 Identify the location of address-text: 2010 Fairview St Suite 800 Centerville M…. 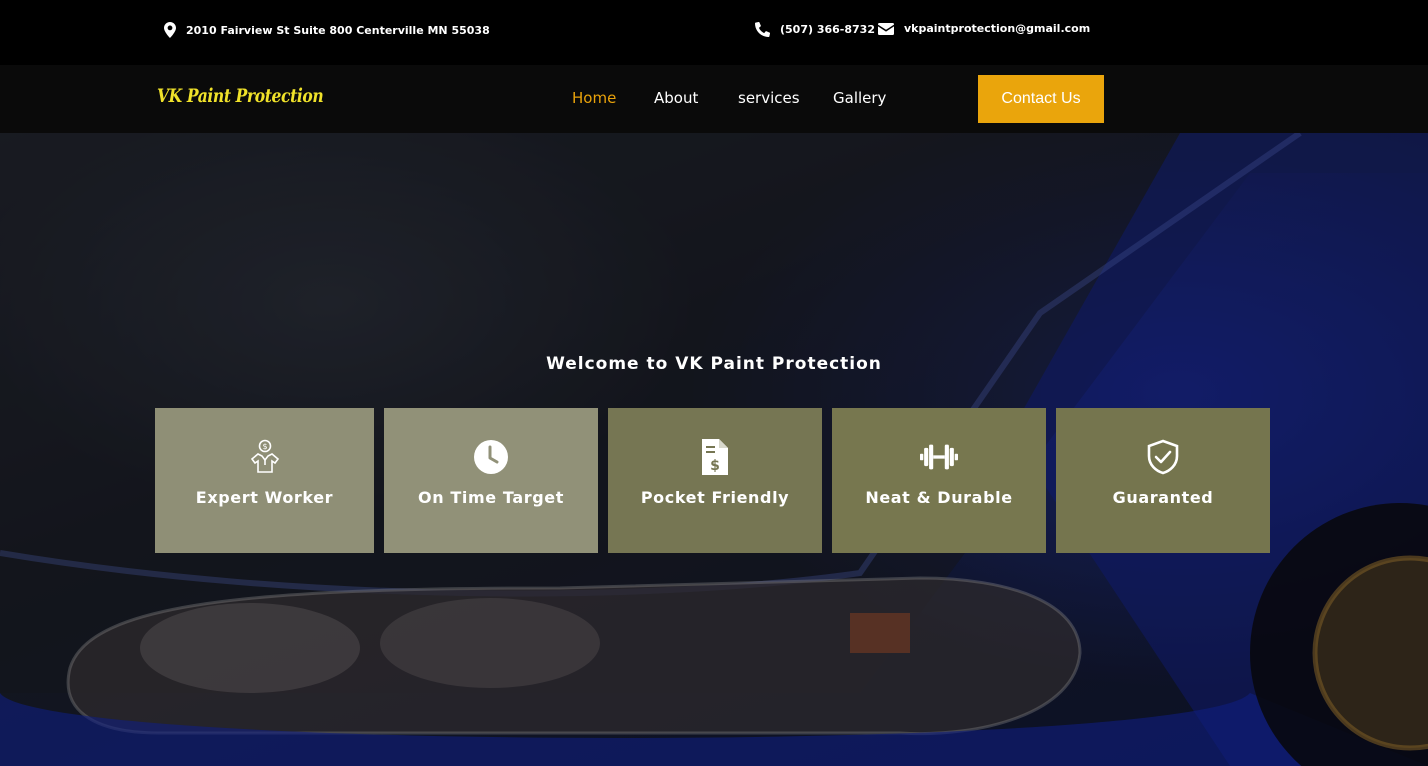
(338, 30).